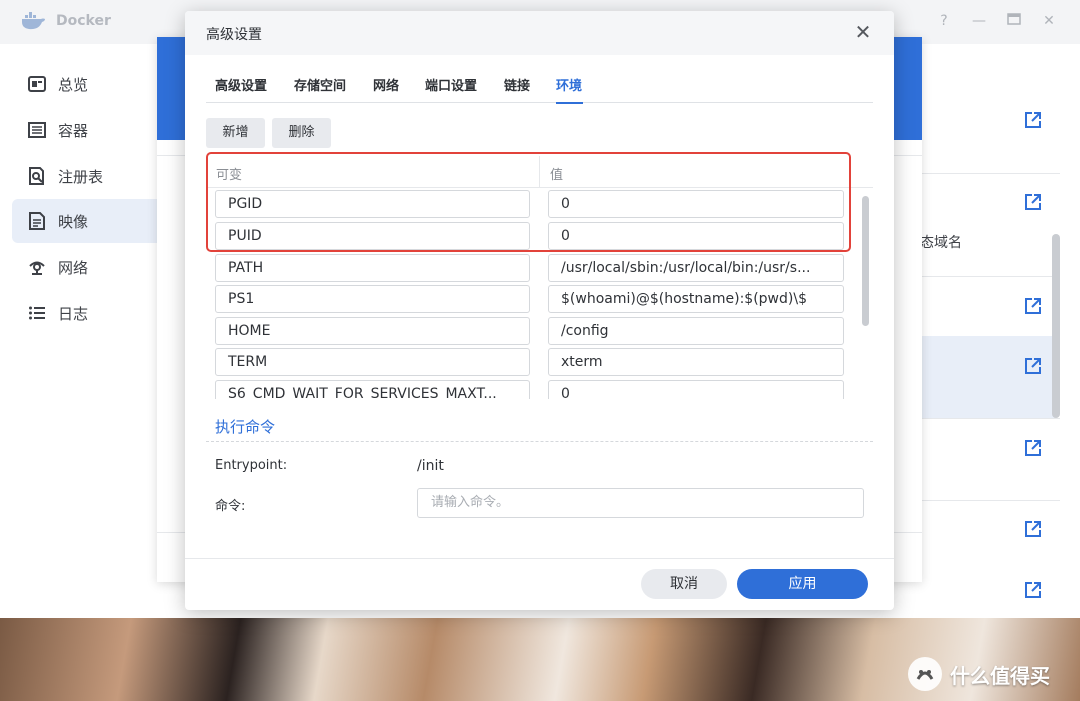  I want to click on entrypoint-value: /init, so click(430, 466).